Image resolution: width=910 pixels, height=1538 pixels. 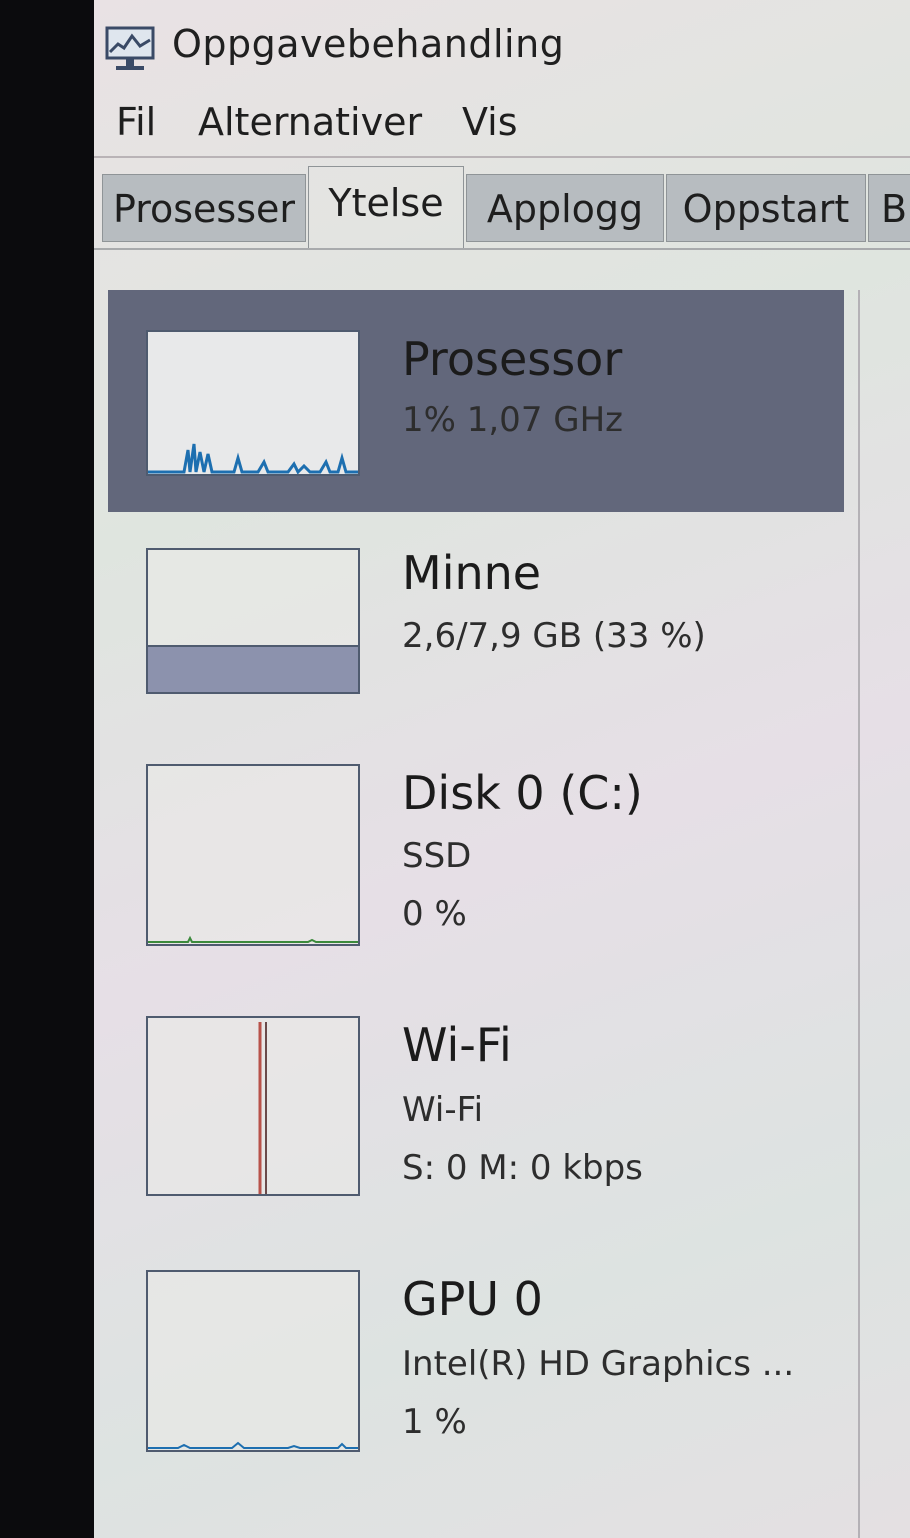 What do you see at coordinates (522, 793) in the screenshot?
I see `disk-title: Disk 0 (C:)` at bounding box center [522, 793].